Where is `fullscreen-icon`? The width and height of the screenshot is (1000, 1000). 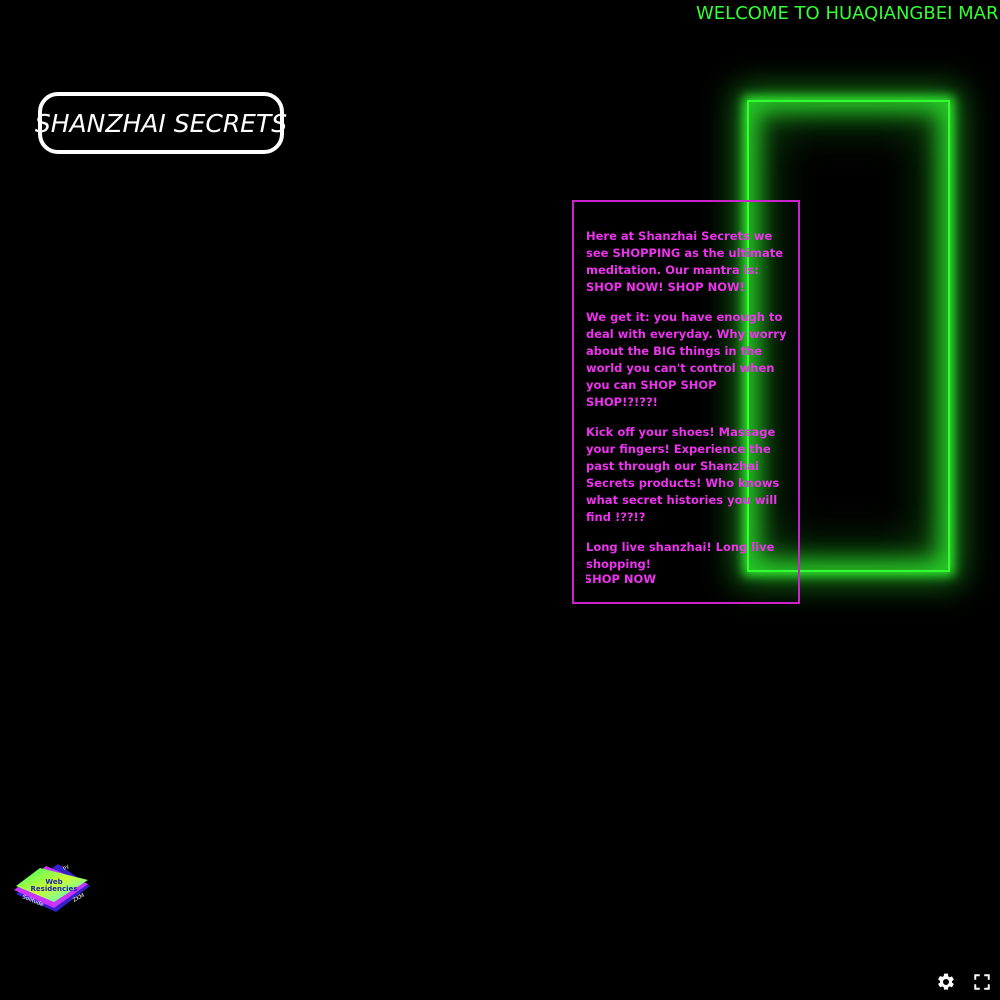
fullscreen-icon is located at coordinates (982, 982).